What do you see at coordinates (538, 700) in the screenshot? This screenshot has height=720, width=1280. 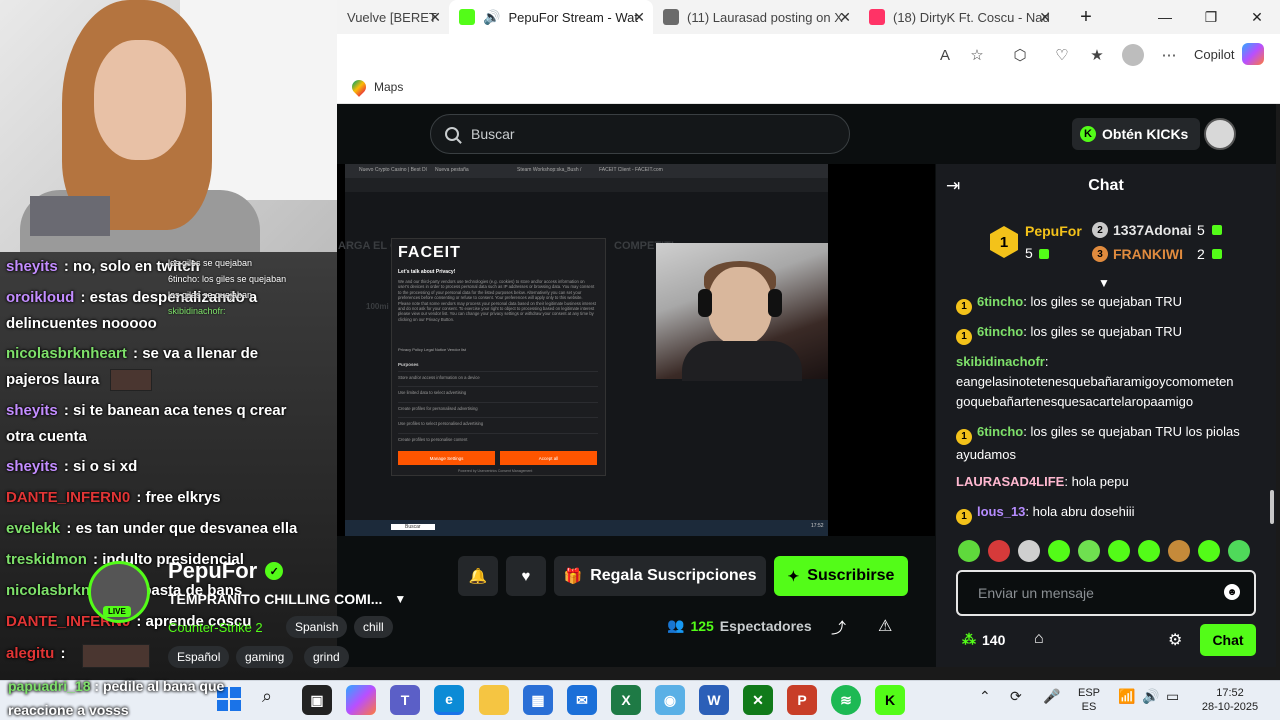 I see `store-app-icon: ▦` at bounding box center [538, 700].